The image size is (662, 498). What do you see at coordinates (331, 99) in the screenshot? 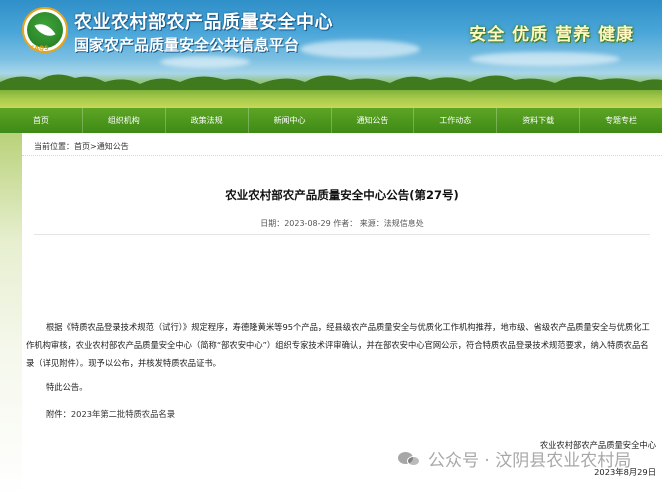
I see `field-decoration` at bounding box center [331, 99].